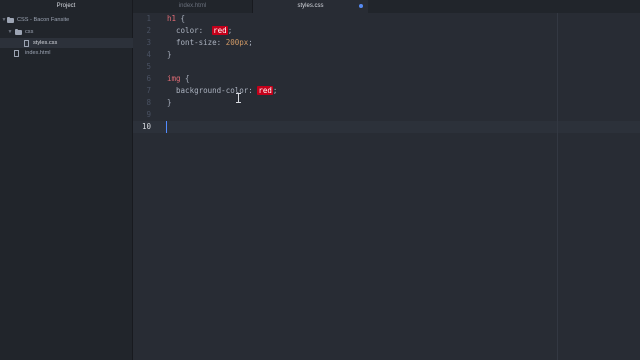 This screenshot has height=360, width=640. I want to click on line-number: 2, so click(148, 30).